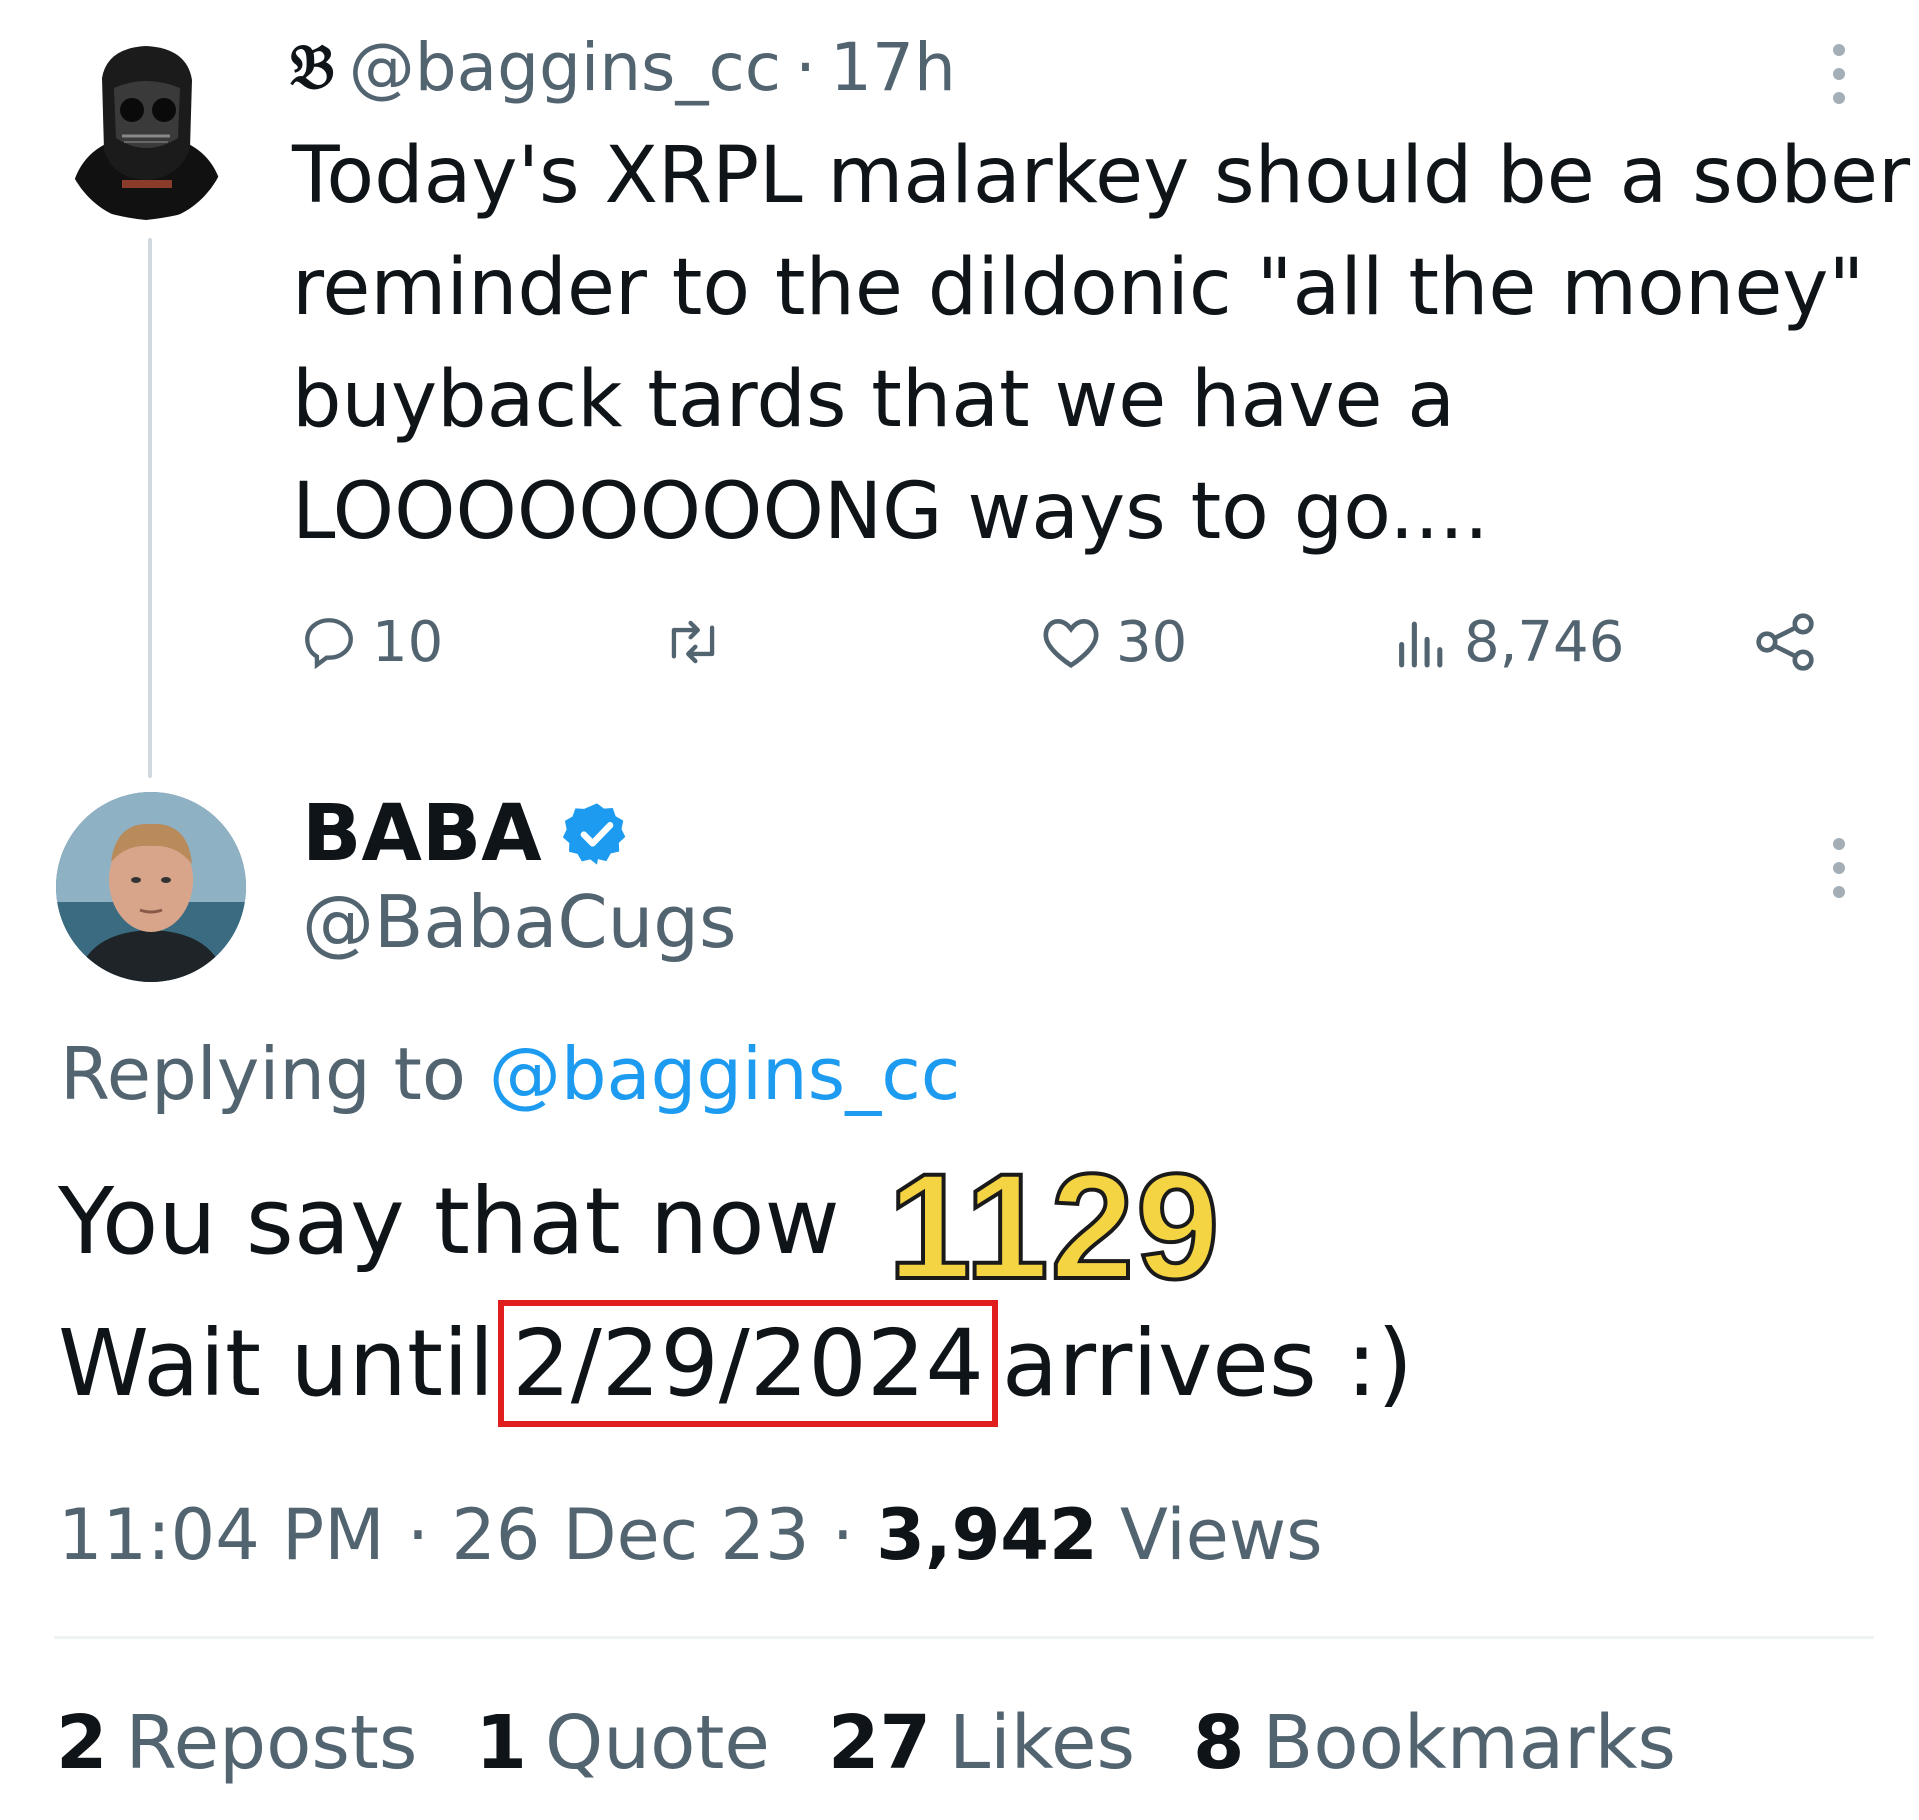  What do you see at coordinates (693, 642) in the screenshot?
I see `repost-icon` at bounding box center [693, 642].